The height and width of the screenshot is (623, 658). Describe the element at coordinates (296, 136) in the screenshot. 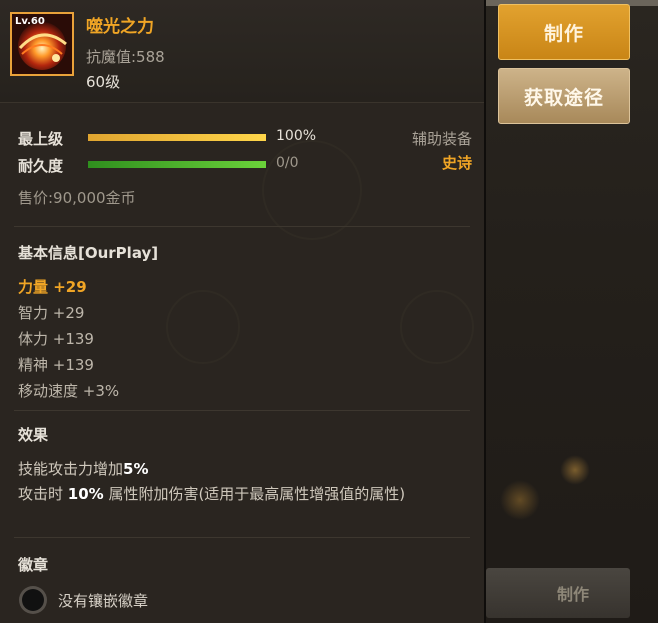

I see `upgrade-value: 100%` at that location.